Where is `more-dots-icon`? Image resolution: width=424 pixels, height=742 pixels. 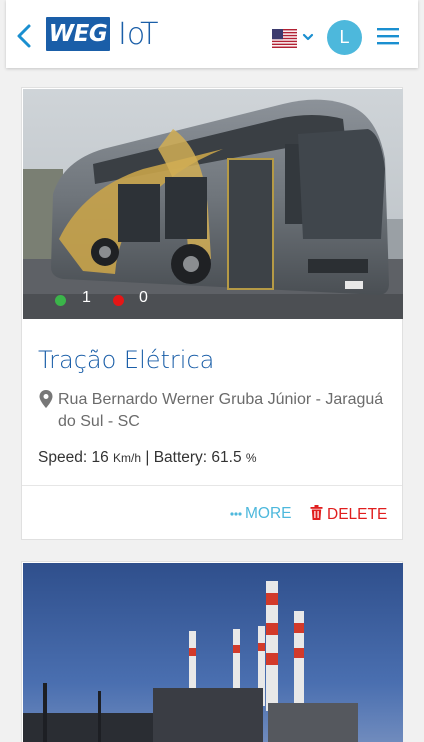
more-dots-icon is located at coordinates (236, 514).